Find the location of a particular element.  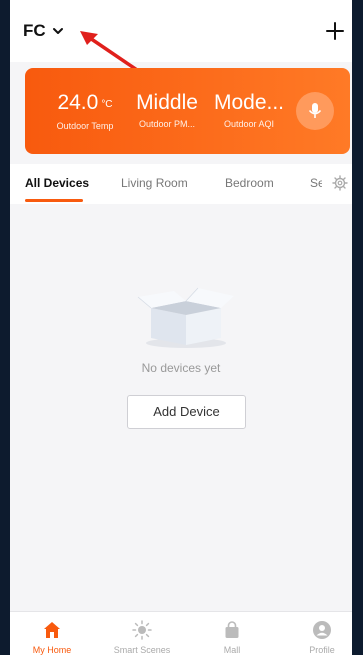

microphone-icon is located at coordinates (315, 110).